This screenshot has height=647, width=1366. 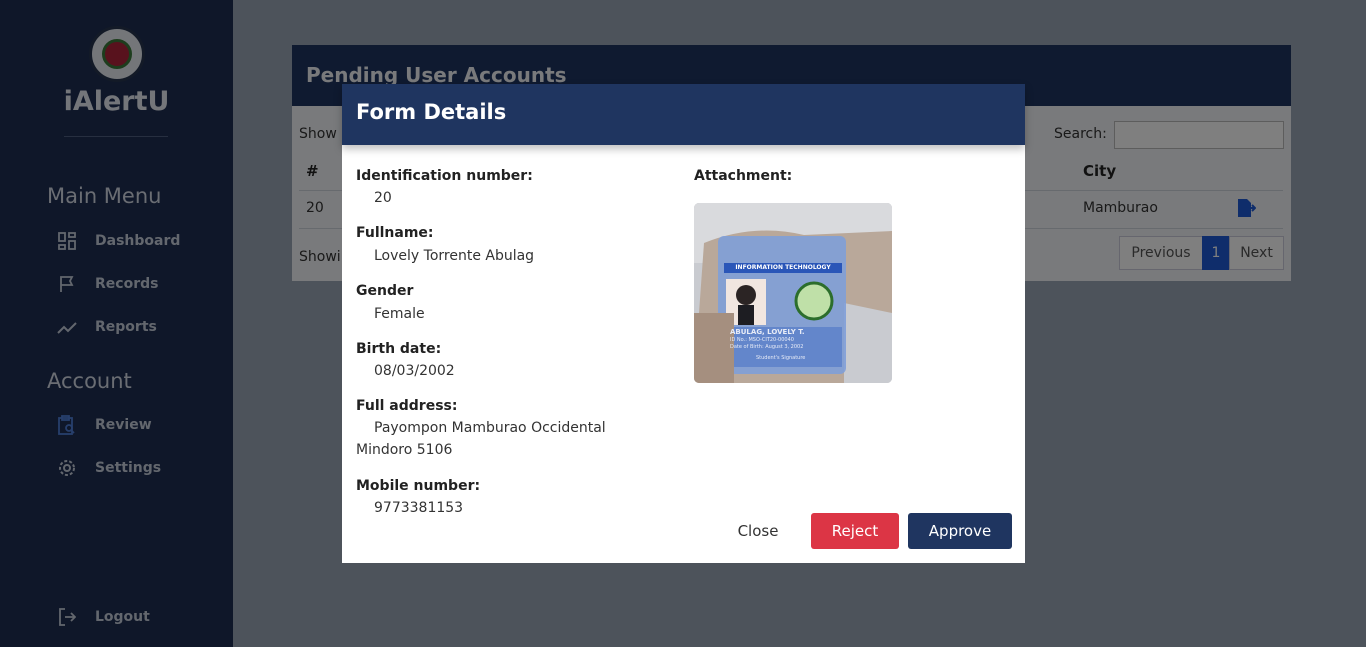 I want to click on fullname-label: Fullname:, so click(x=395, y=233).